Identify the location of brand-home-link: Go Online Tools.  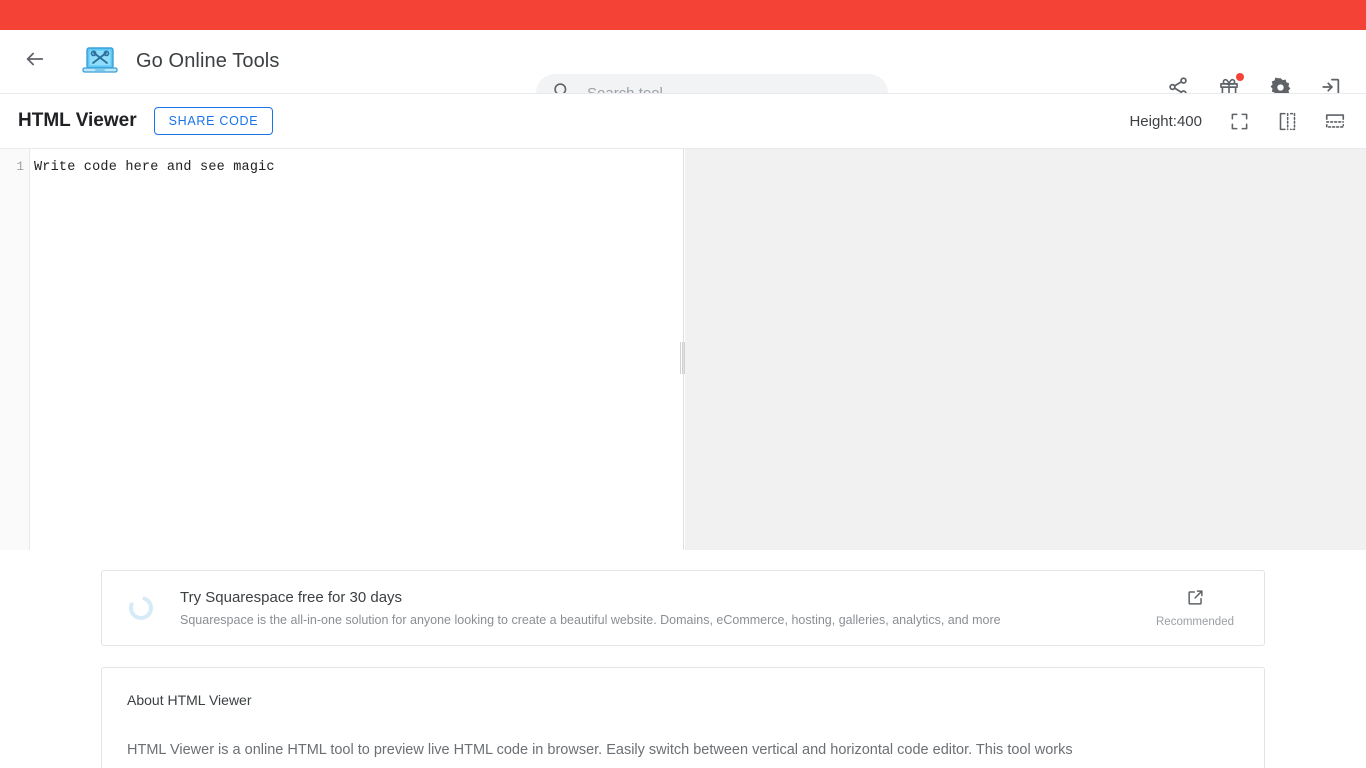
(179, 62).